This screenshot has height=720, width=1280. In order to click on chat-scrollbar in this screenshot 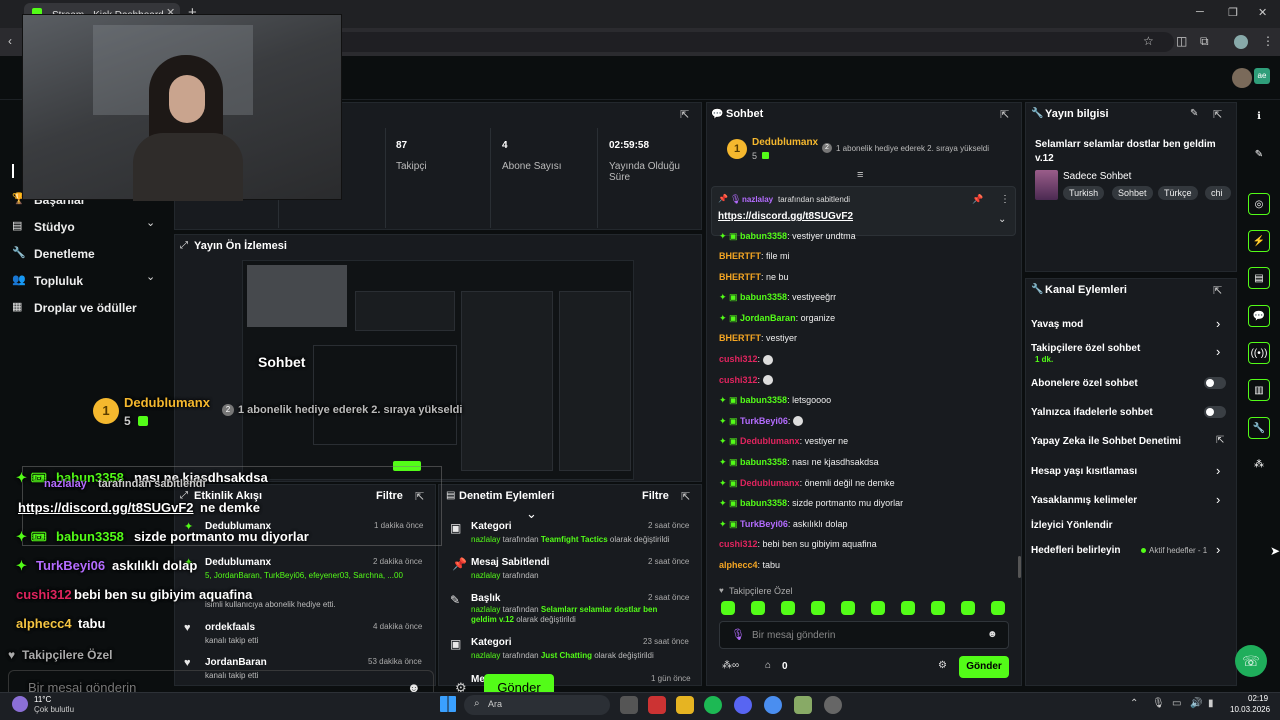, I will do `click(1019, 567)`.